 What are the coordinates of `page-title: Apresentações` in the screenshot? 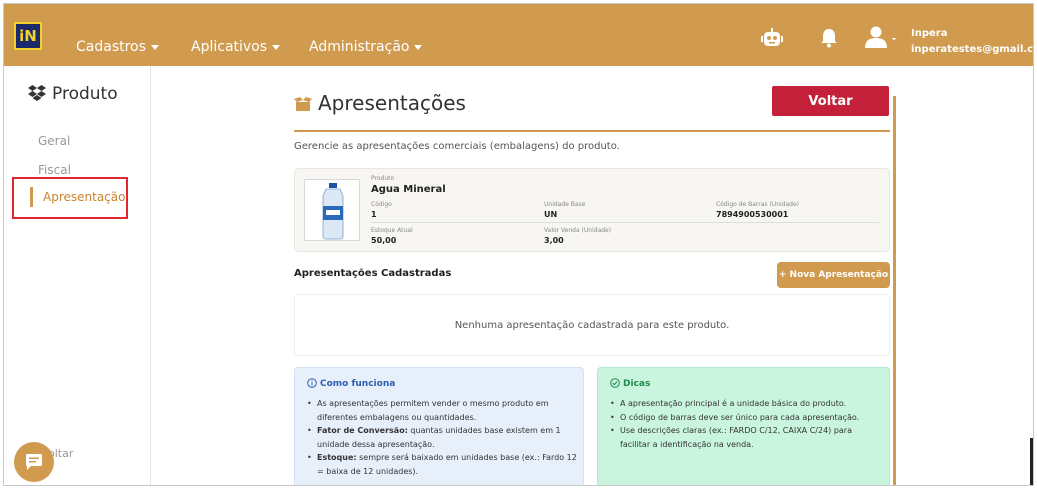 It's located at (380, 103).